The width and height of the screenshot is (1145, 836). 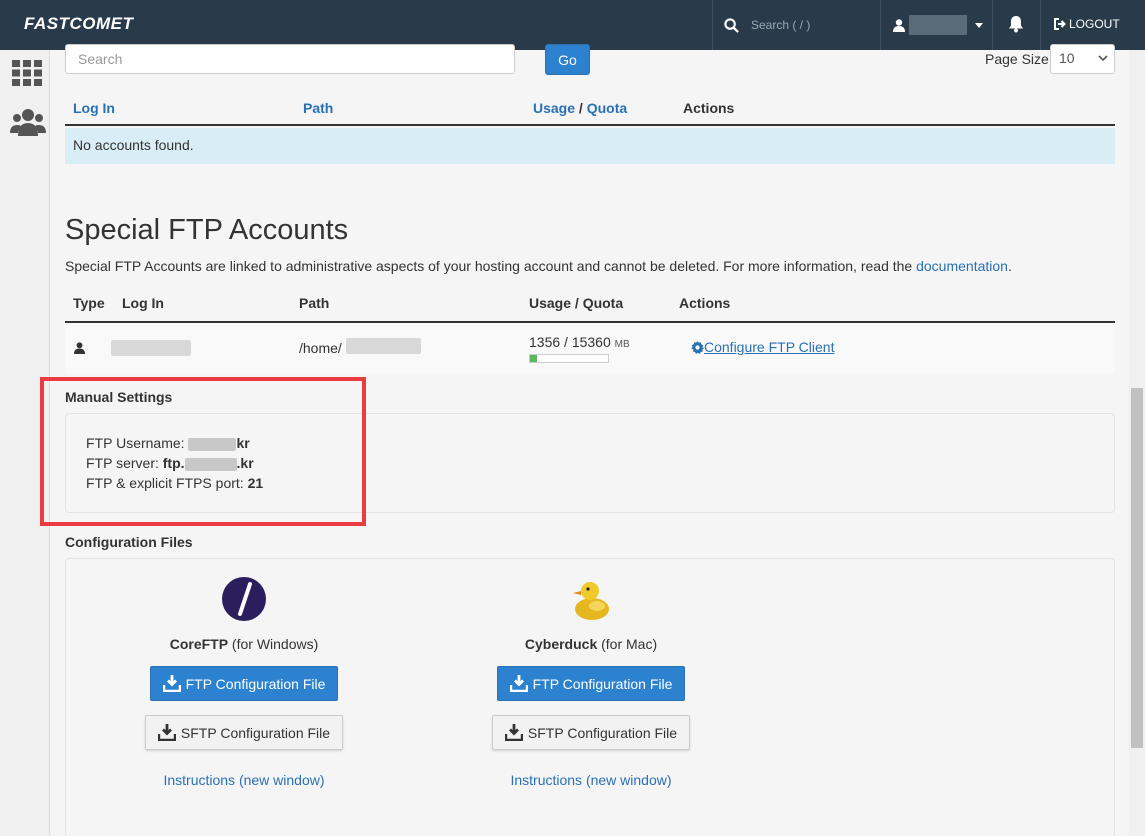 What do you see at coordinates (569, 358) in the screenshot?
I see `usage-progress-bar` at bounding box center [569, 358].